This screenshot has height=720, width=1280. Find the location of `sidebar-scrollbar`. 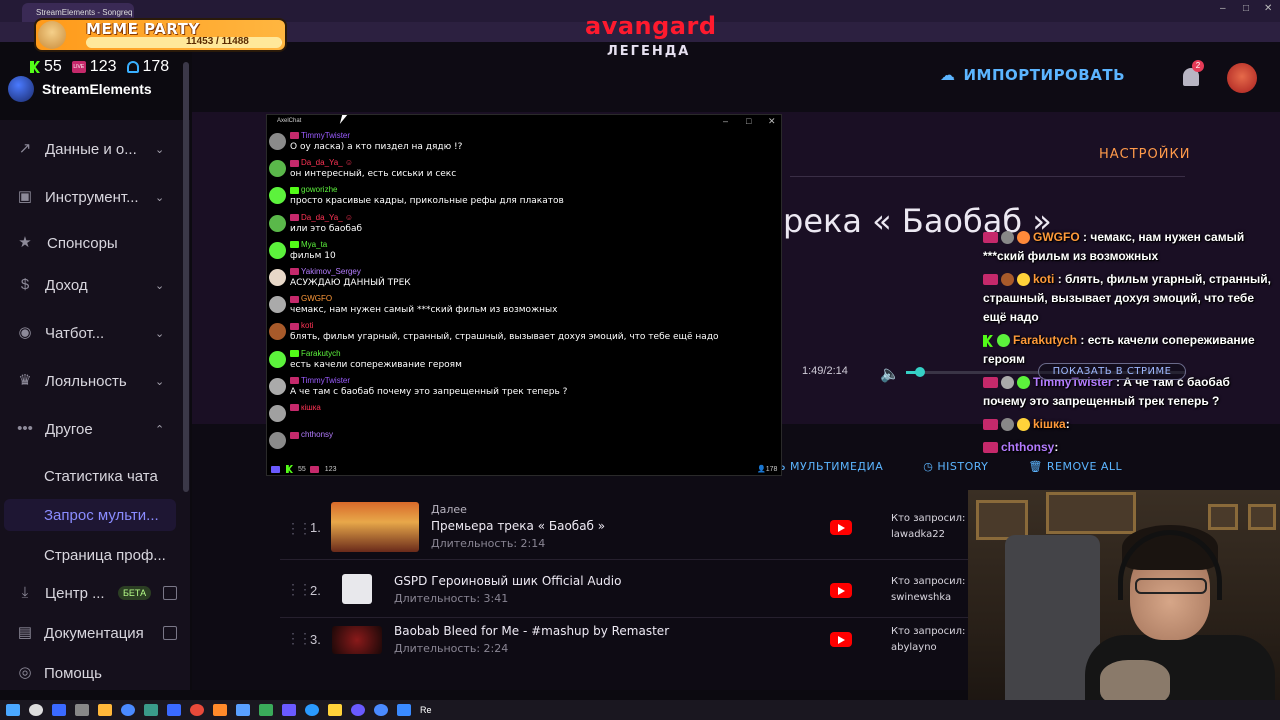

sidebar-scrollbar is located at coordinates (186, 277).